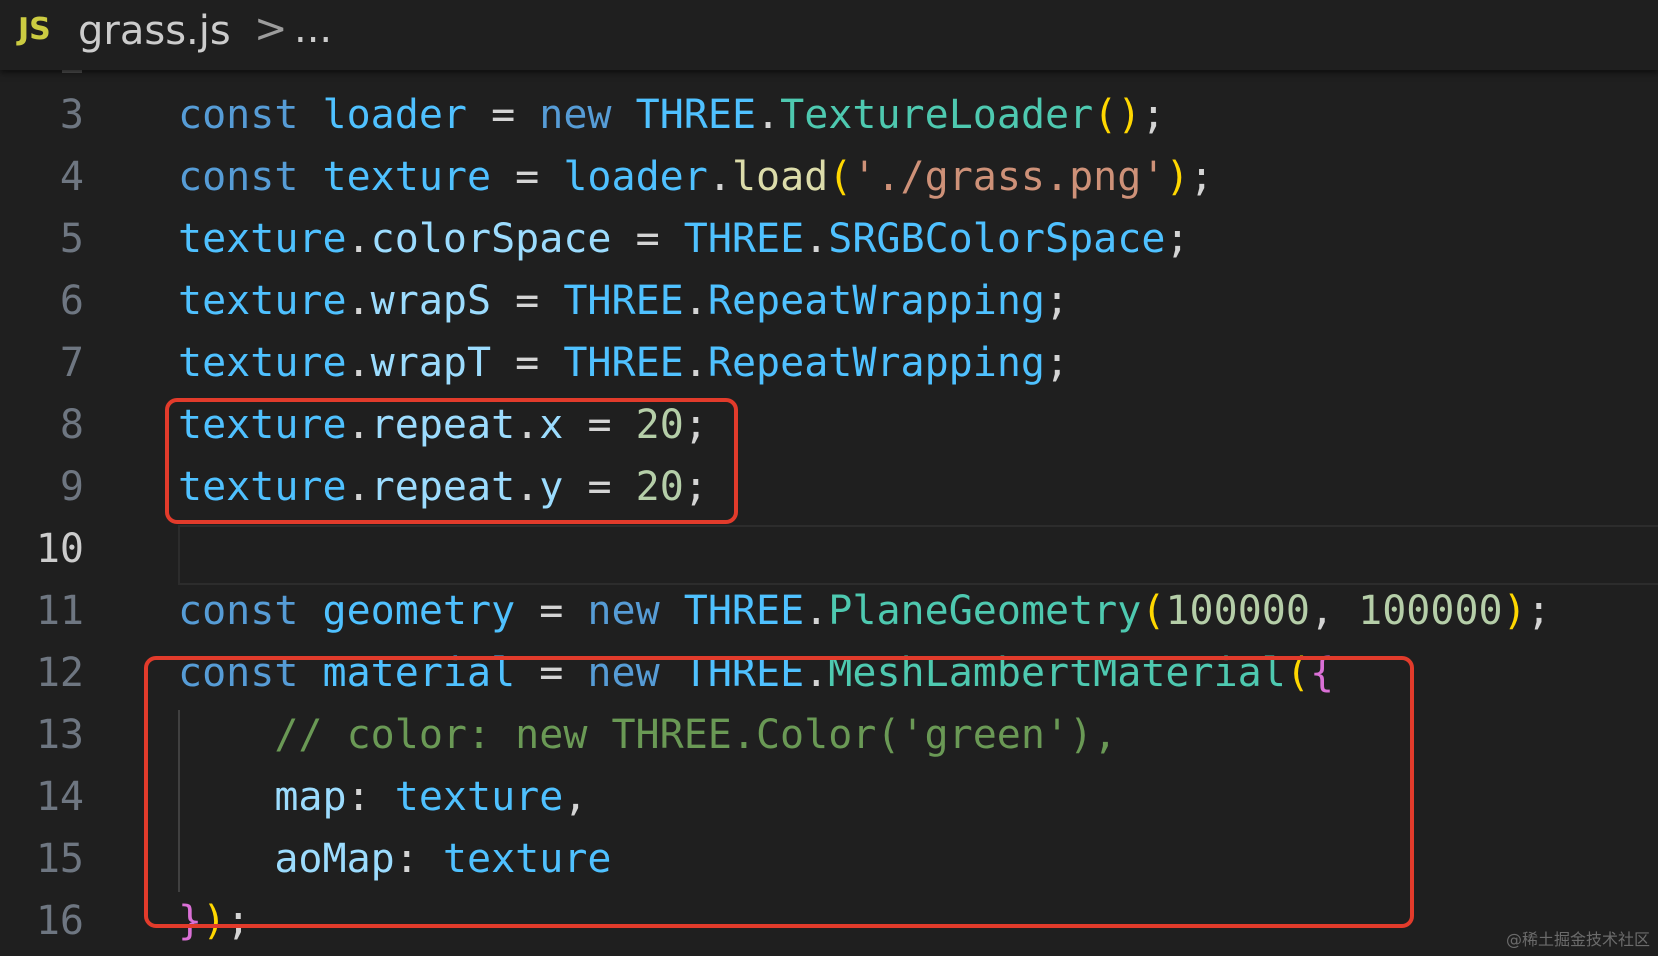 The image size is (1658, 956). I want to click on line-number: 11, so click(59, 611).